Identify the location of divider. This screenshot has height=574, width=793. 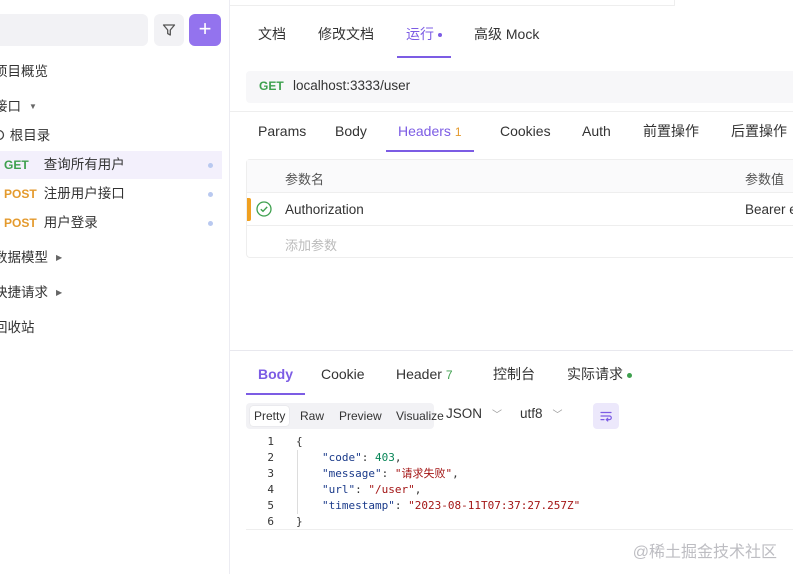
(511, 350).